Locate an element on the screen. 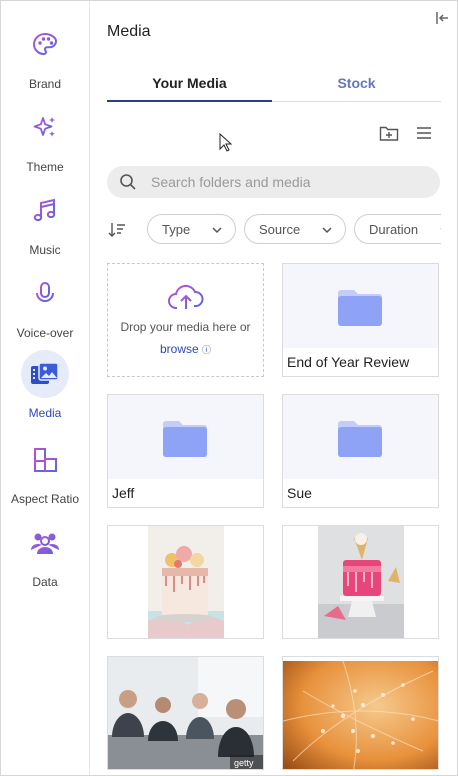 This screenshot has height=776, width=458. music-note-icon is located at coordinates (45, 211).